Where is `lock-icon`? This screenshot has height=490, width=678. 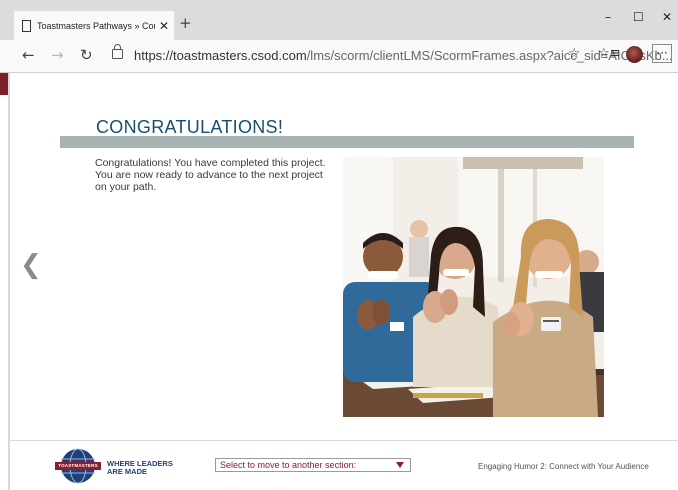 lock-icon is located at coordinates (117, 51).